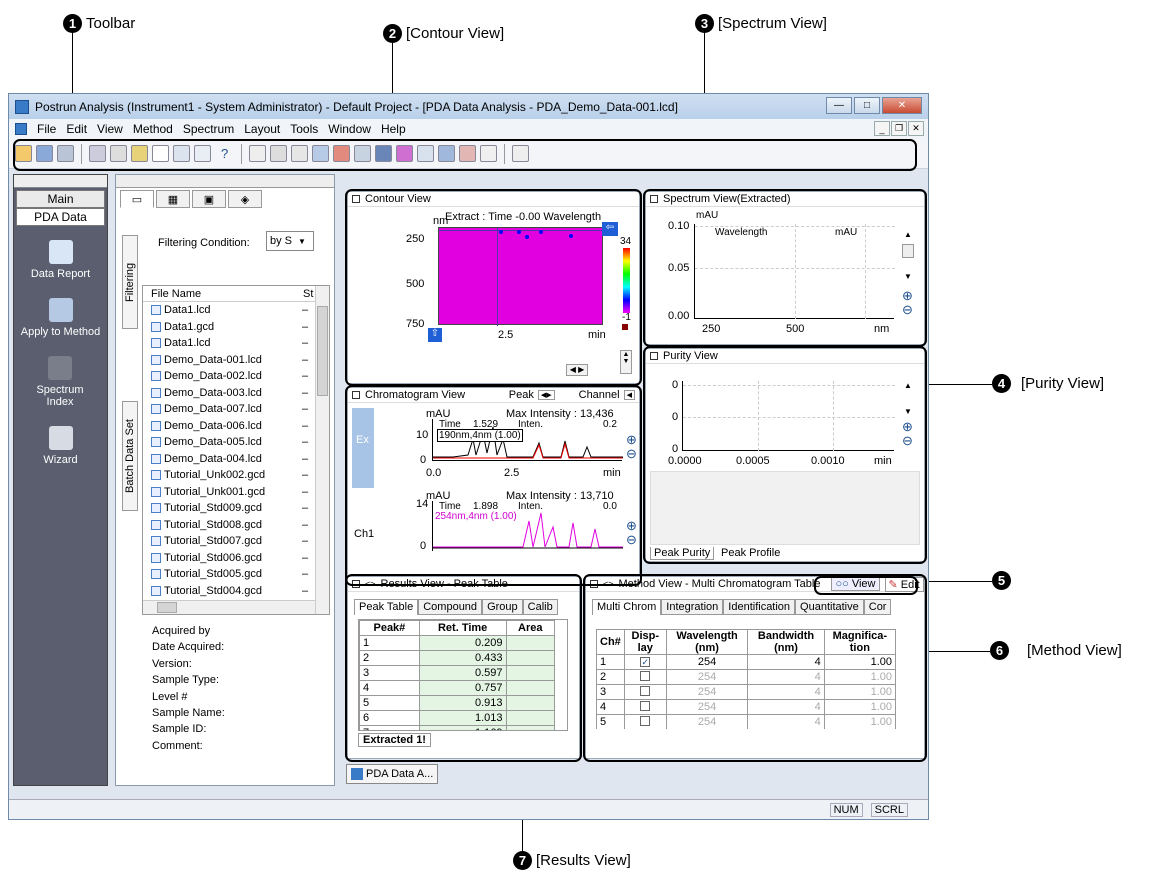 This screenshot has height=883, width=1166. Describe the element at coordinates (916, 128) in the screenshot. I see `mdi-close-button: ✕` at that location.